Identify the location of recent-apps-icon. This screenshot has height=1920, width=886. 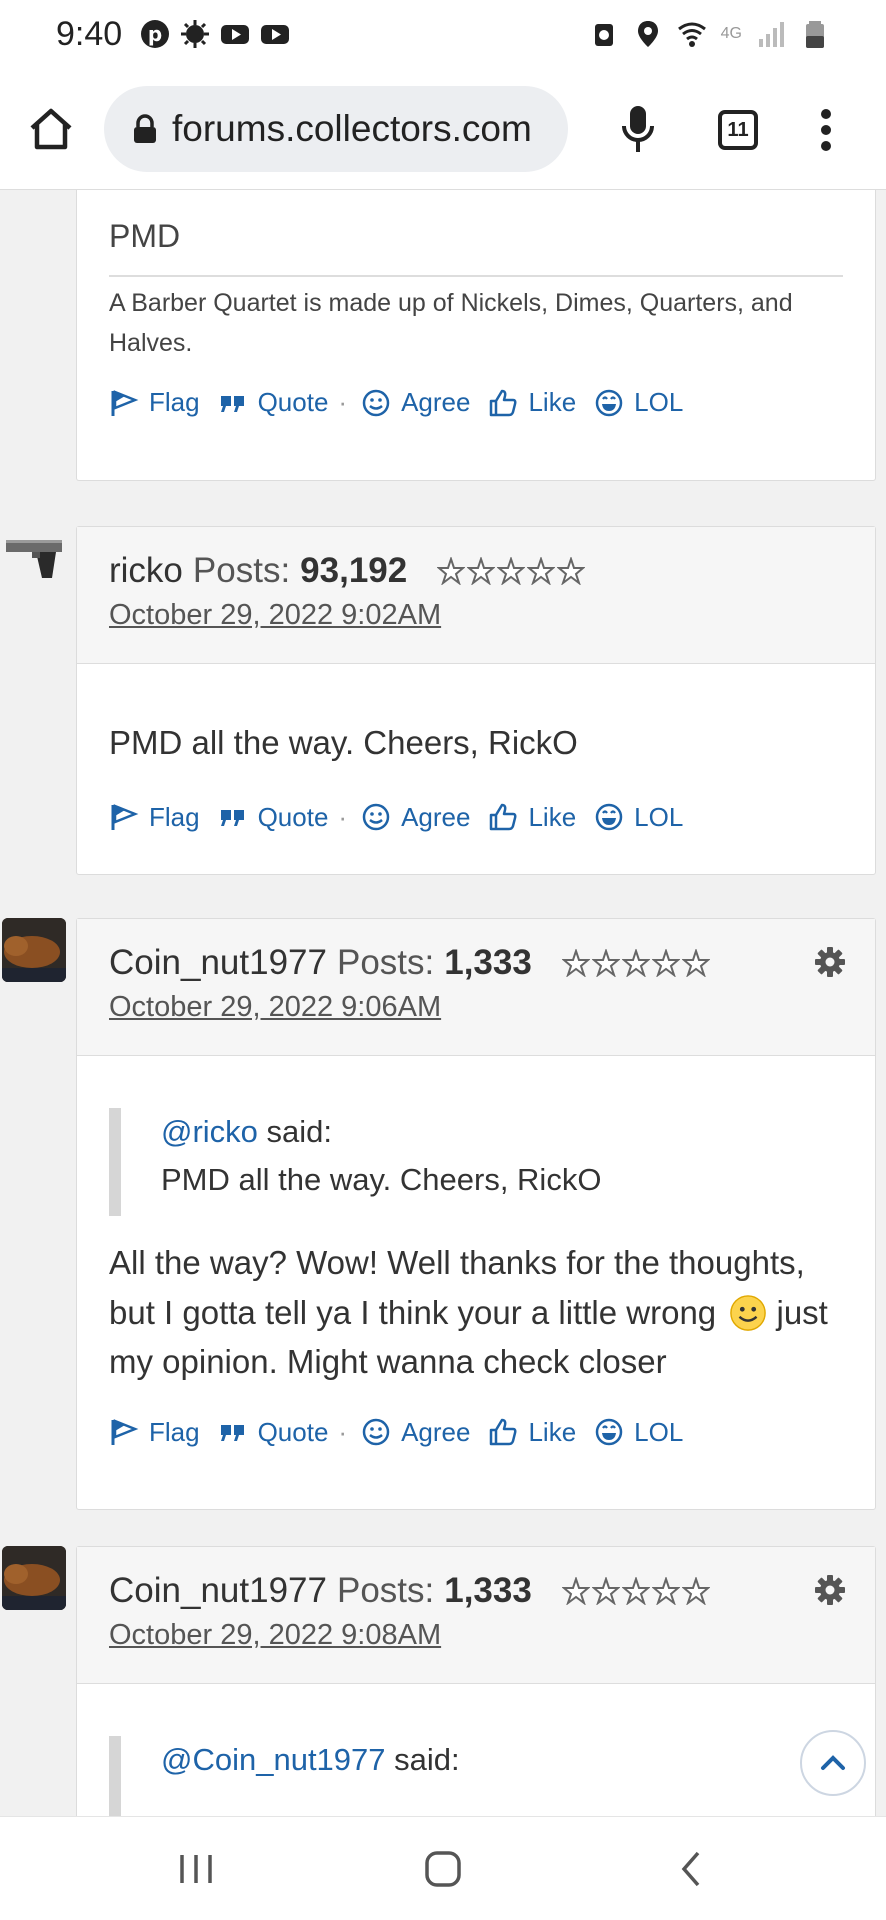
(196, 1869).